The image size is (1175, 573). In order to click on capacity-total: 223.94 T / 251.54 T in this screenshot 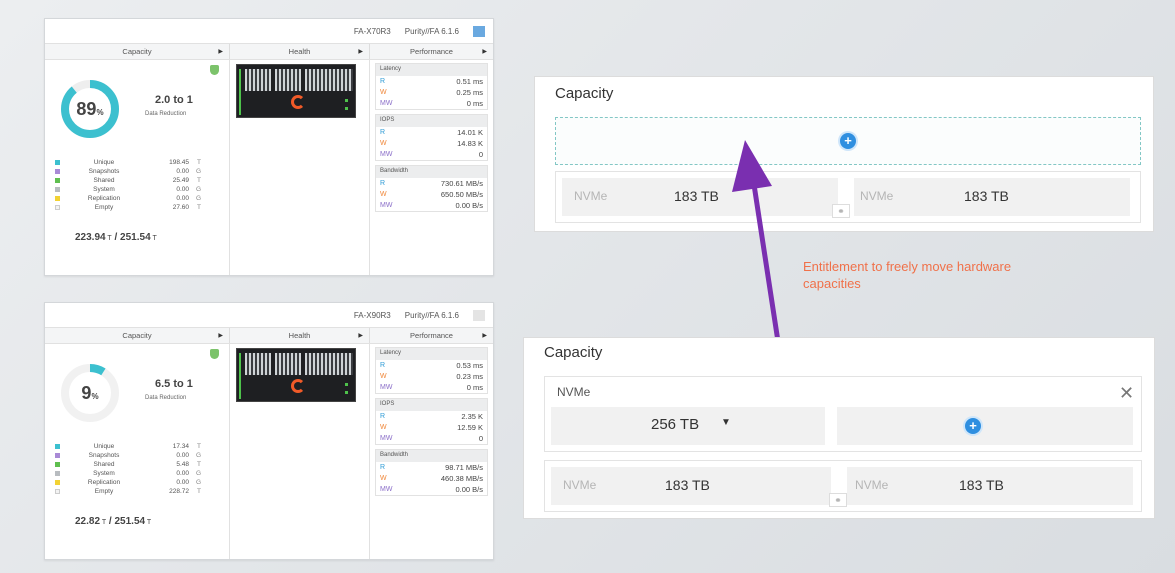, I will do `click(116, 237)`.